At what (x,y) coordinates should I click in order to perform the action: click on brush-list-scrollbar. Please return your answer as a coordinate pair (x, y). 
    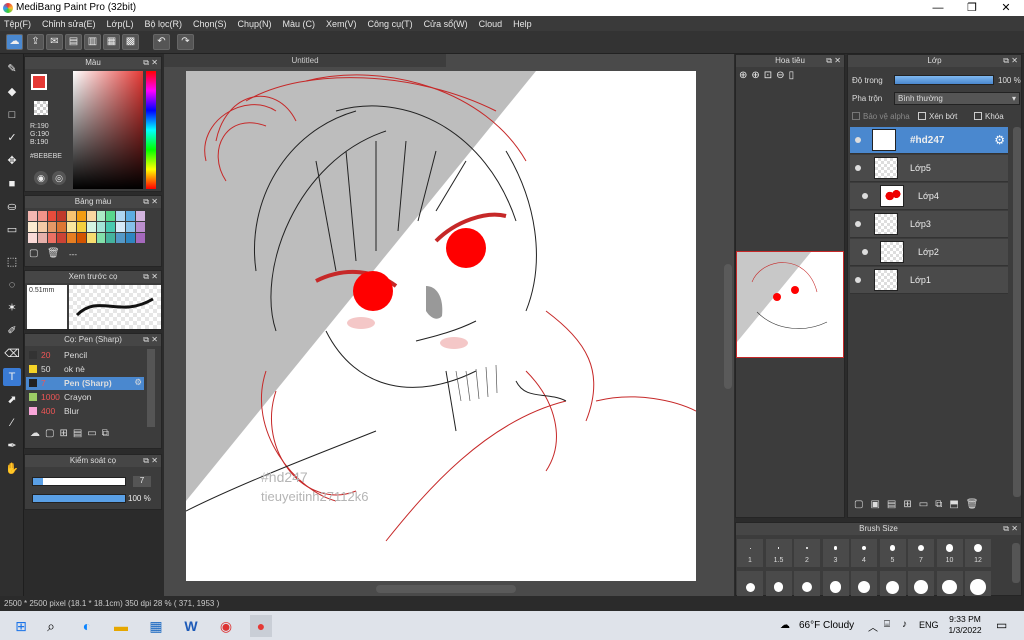
    Looking at the image, I should click on (151, 388).